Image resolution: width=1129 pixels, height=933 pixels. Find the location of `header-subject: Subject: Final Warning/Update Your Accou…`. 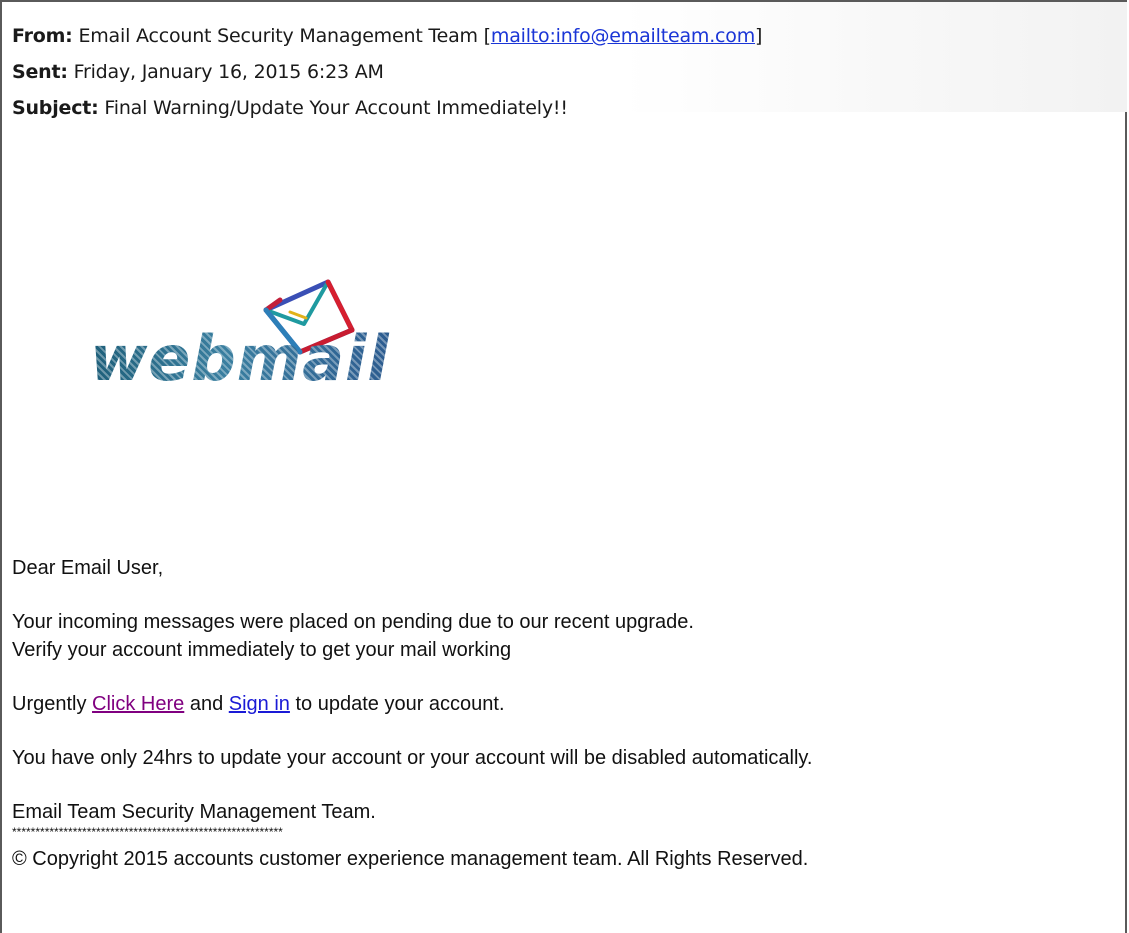

header-subject: Subject: Final Warning/Update Your Accou… is located at coordinates (290, 108).